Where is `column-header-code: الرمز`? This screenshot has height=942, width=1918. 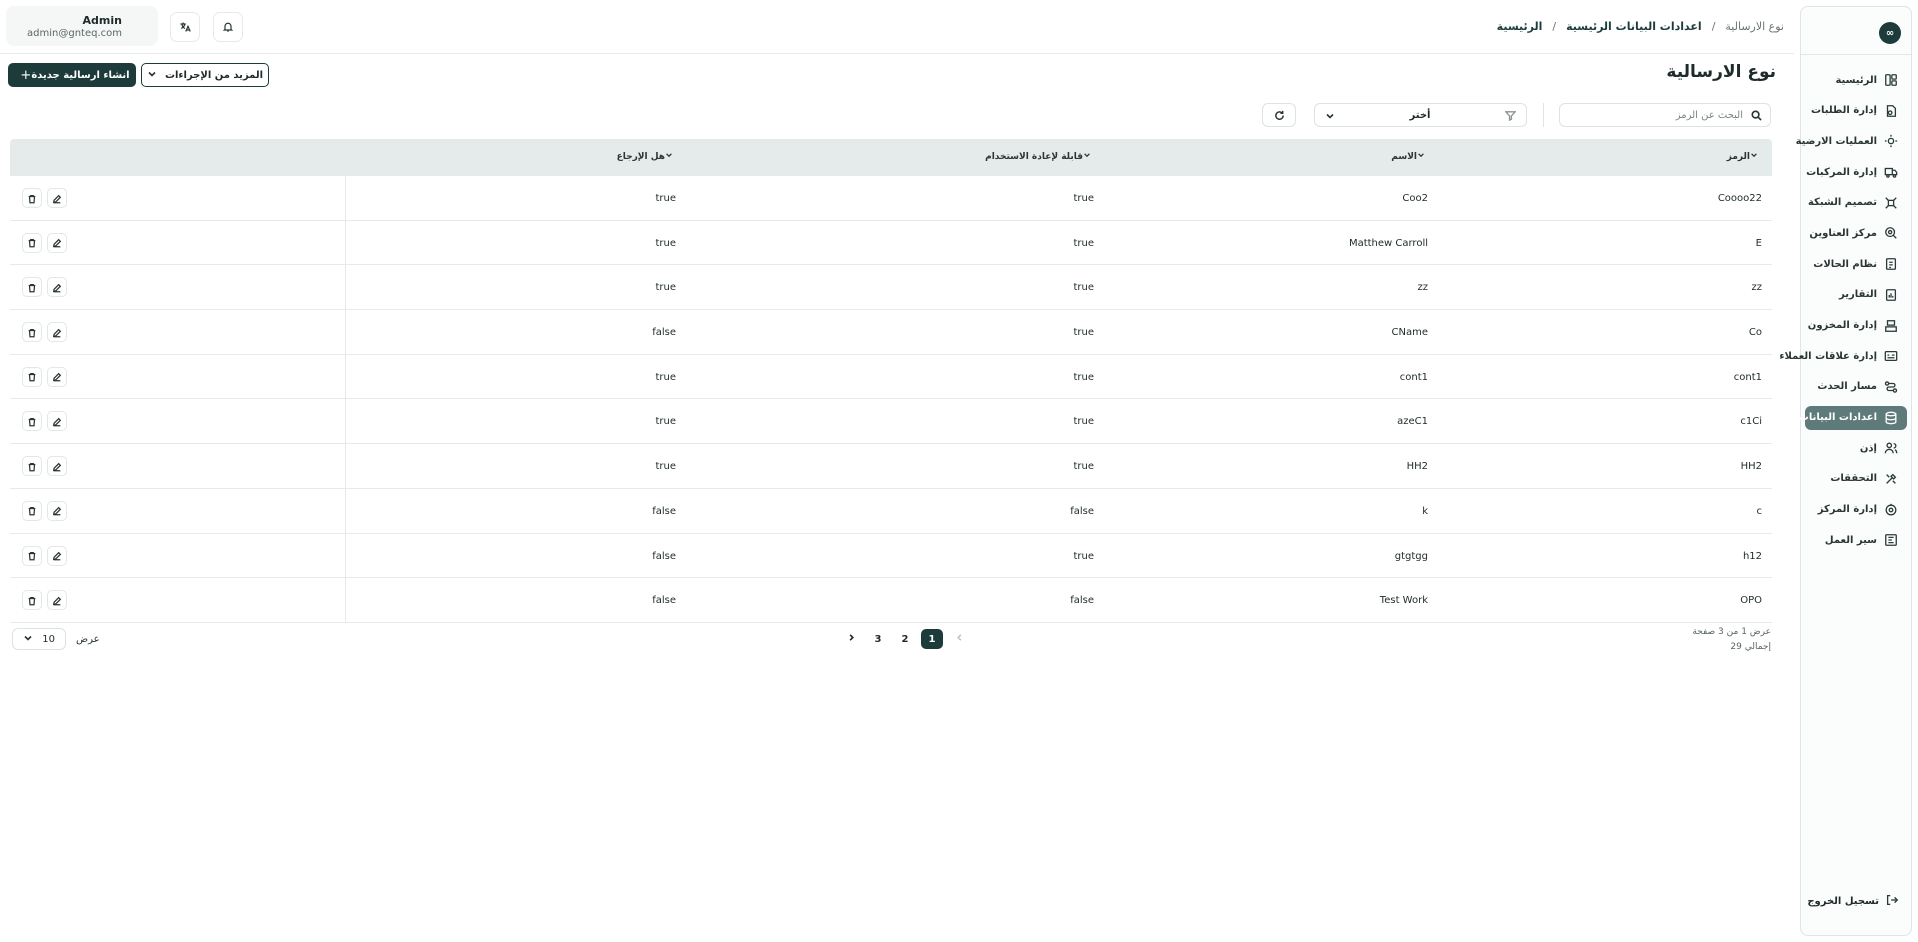
column-header-code: الرمز is located at coordinates (1745, 156).